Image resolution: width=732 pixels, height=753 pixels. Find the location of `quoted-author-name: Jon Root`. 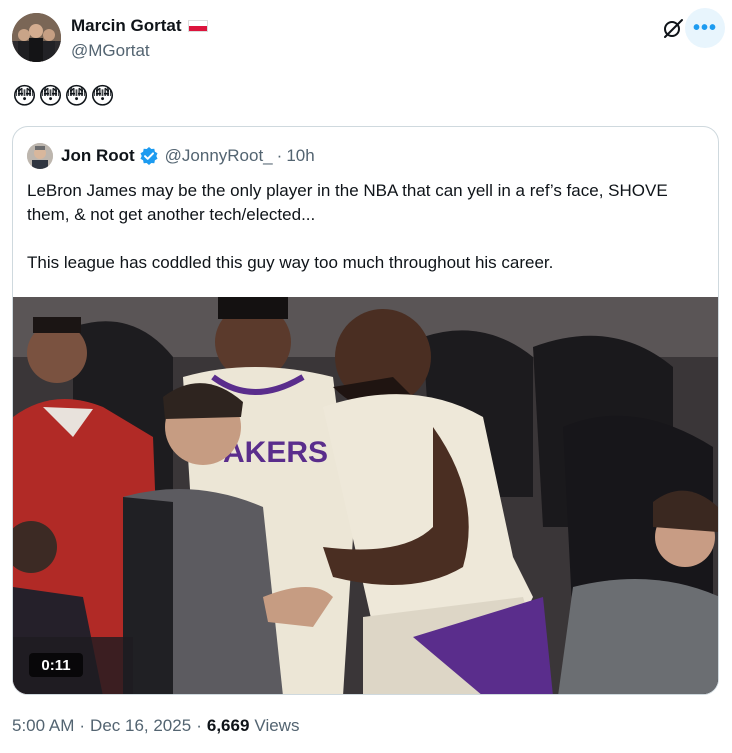

quoted-author-name: Jon Root is located at coordinates (98, 156).